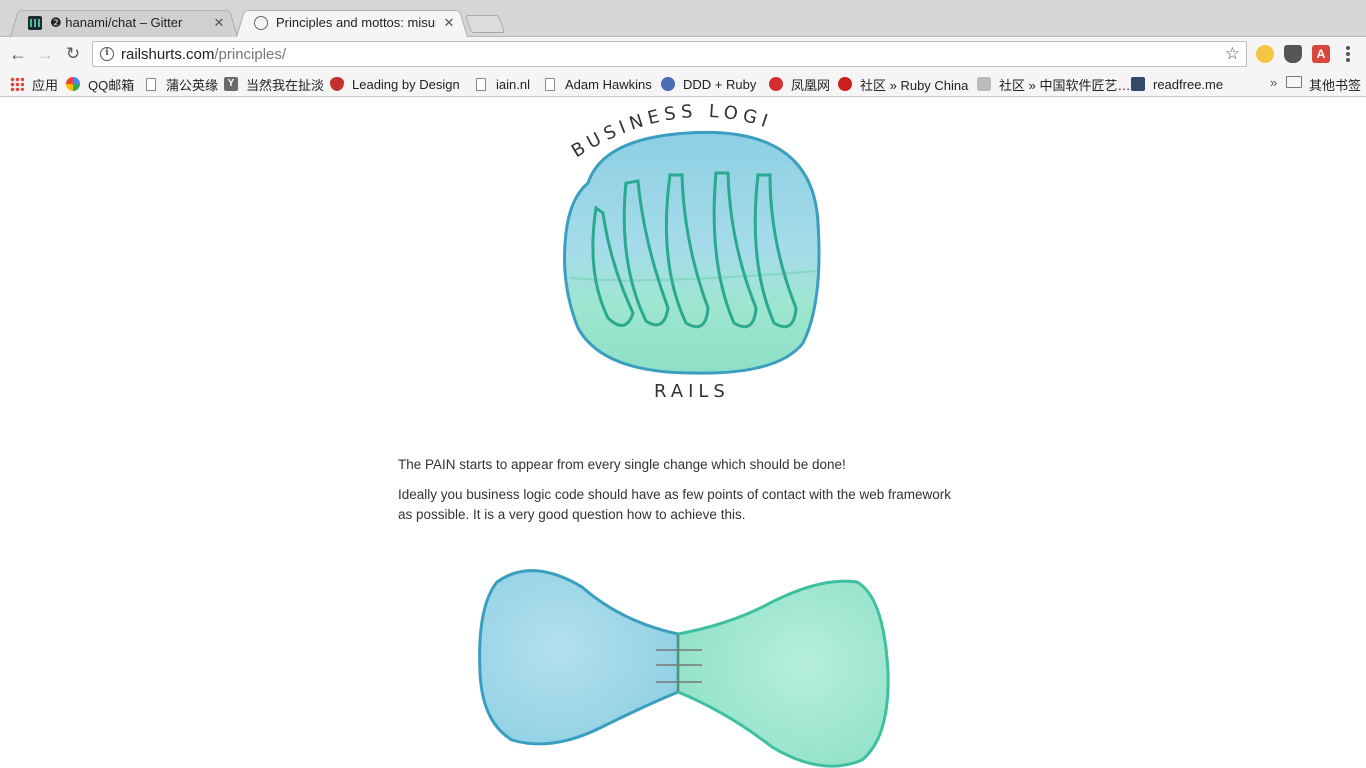 Image resolution: width=1366 pixels, height=768 pixels. I want to click on bookmark-pugongying: 蒲公英缘, so click(182, 84).